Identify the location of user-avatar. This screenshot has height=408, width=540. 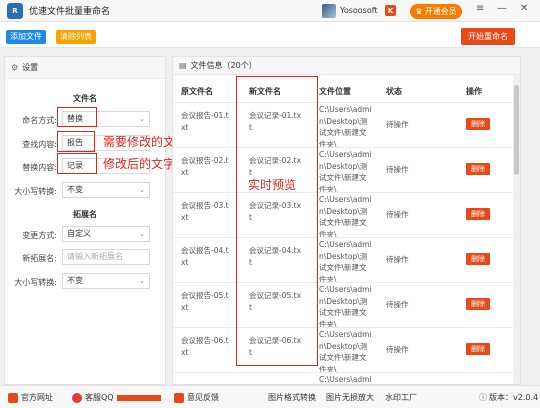
(329, 11).